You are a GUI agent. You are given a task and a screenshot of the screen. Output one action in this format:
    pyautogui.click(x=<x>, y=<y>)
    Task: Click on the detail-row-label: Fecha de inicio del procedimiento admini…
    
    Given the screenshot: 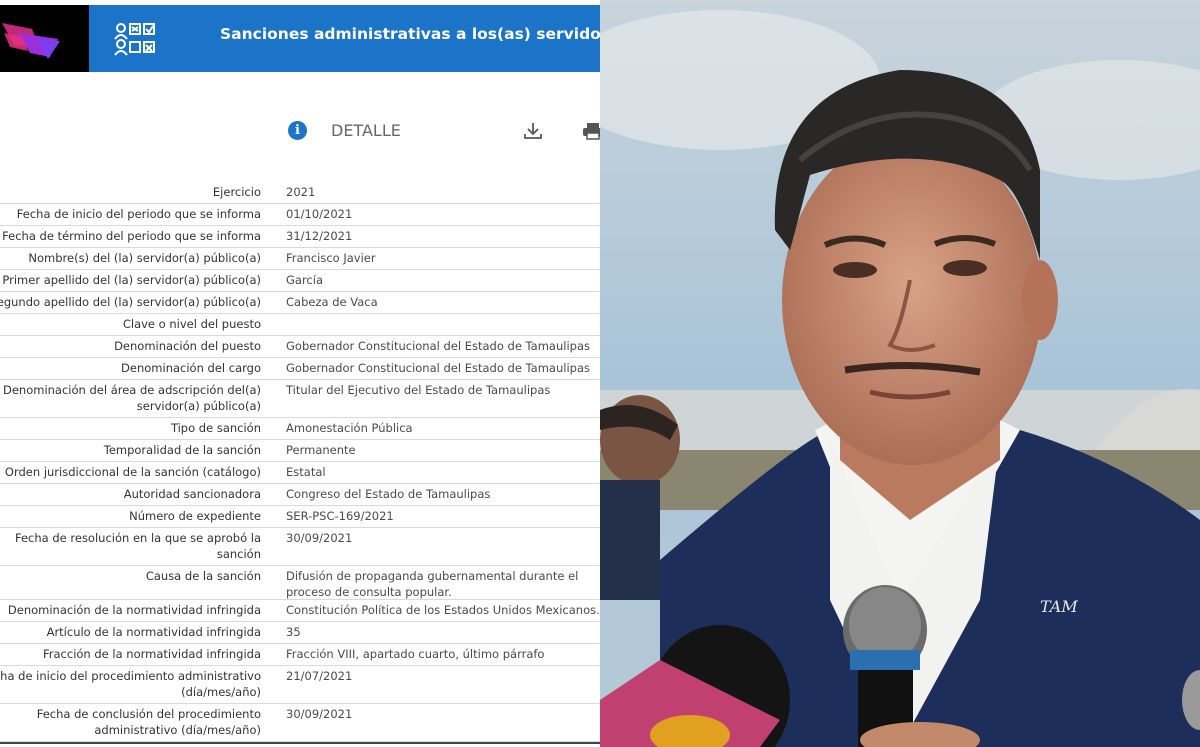 What is the action you would take?
    pyautogui.click(x=130, y=684)
    